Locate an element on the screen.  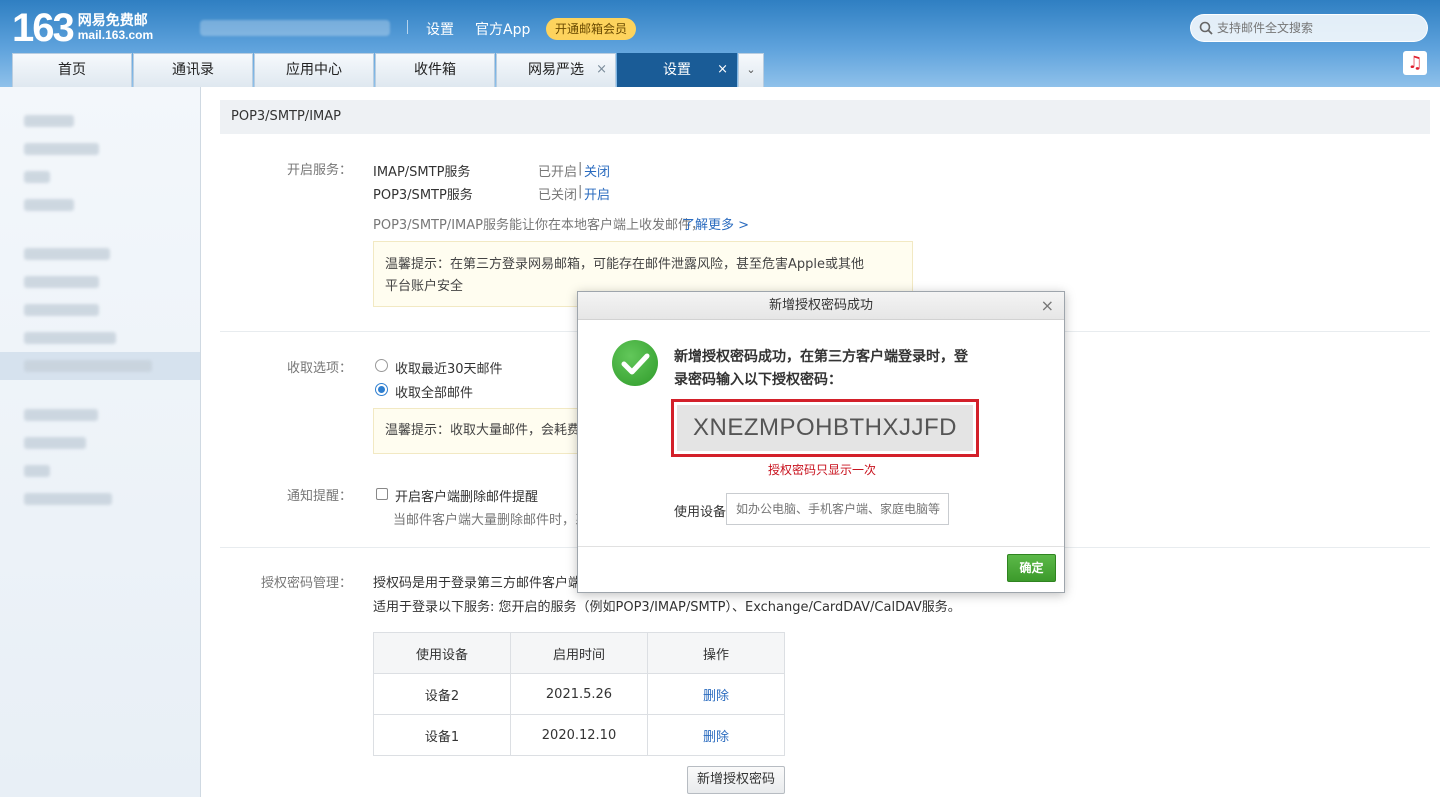
time-cell: 2021.5.26 is located at coordinates (579, 694).